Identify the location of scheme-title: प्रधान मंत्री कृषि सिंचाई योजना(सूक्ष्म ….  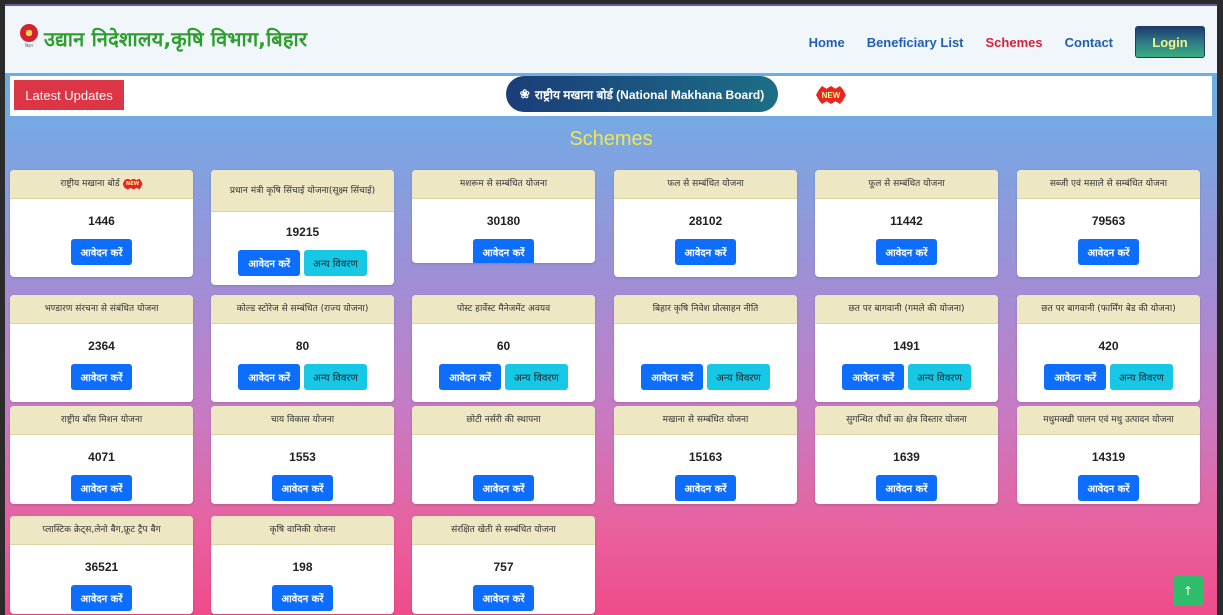
(302, 191).